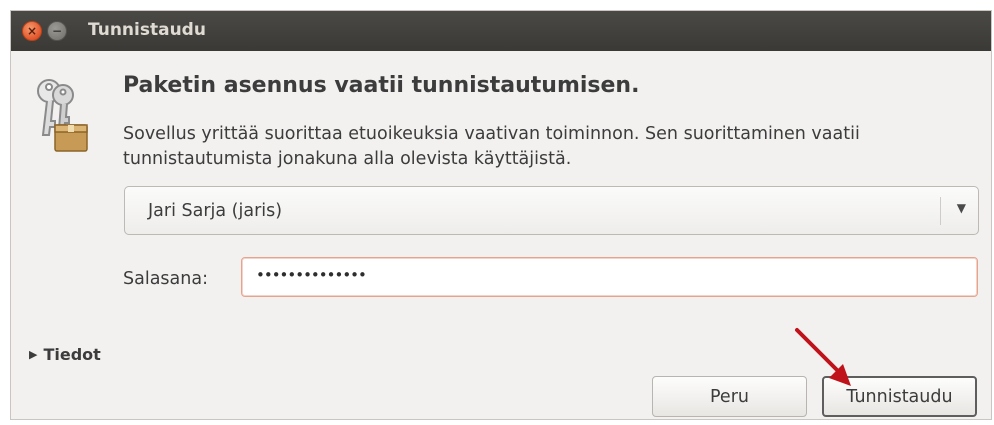 The height and width of the screenshot is (425, 994). I want to click on keys-package-icon, so click(62, 115).